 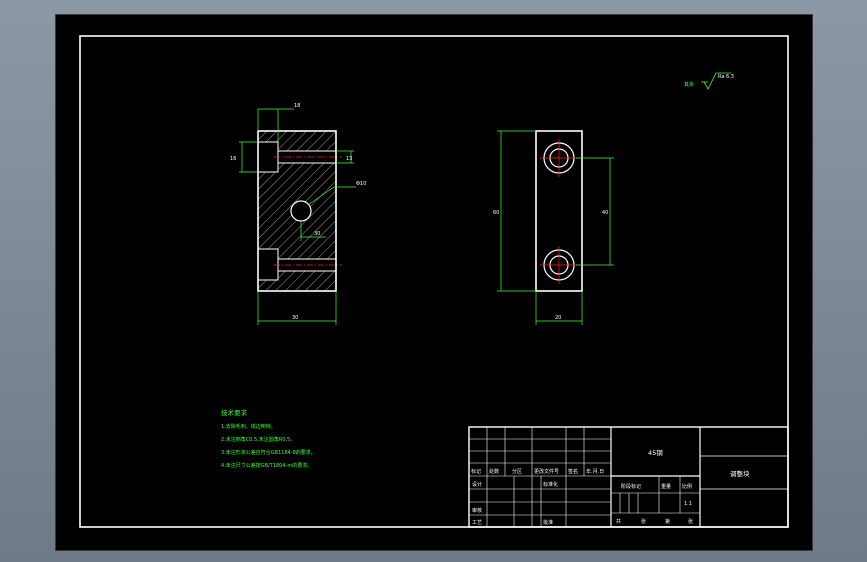 I want to click on roughness-value: Ra 6.3, so click(x=726, y=77).